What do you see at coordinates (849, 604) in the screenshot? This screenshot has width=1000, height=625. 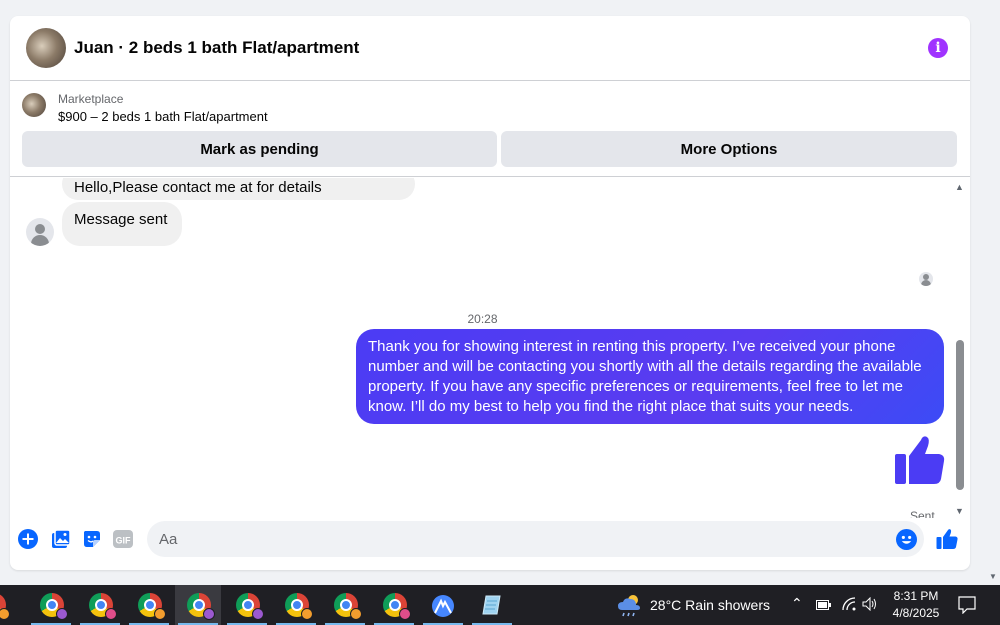 I see `wifi-icon` at bounding box center [849, 604].